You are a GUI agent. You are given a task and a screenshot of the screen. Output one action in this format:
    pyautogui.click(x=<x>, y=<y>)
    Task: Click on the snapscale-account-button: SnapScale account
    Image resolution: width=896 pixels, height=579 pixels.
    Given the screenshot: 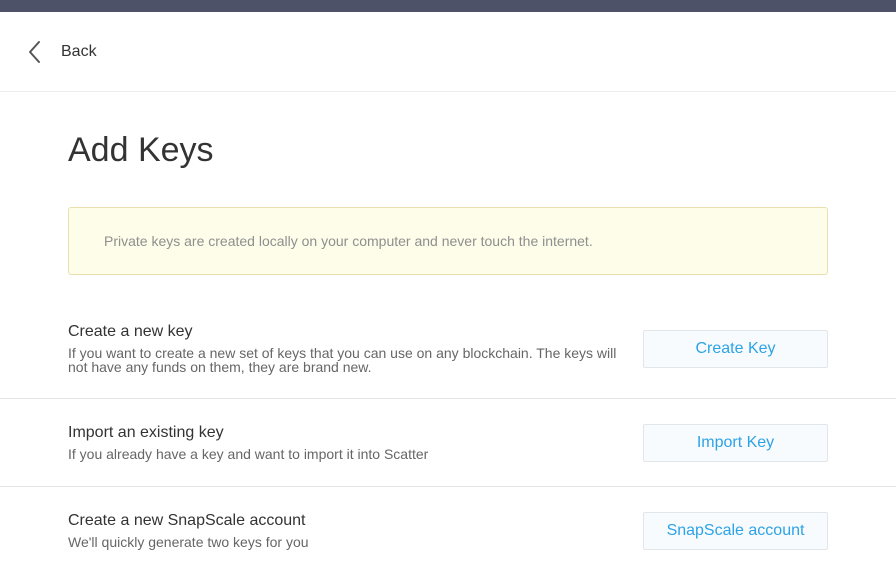 What is the action you would take?
    pyautogui.click(x=735, y=531)
    